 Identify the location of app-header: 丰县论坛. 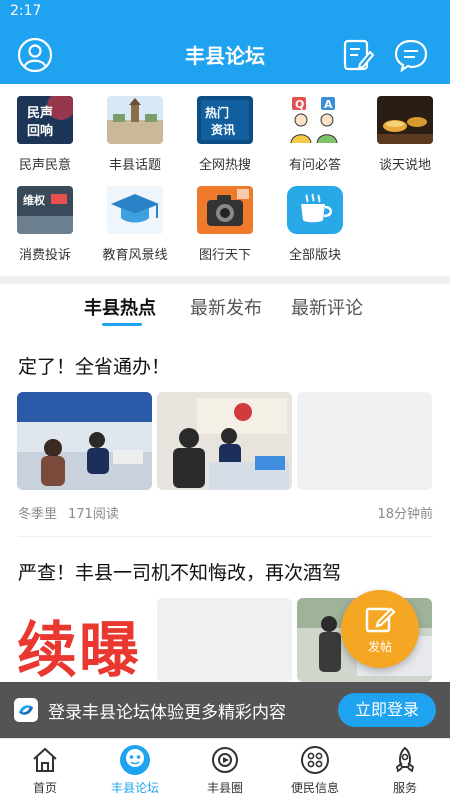
(225, 54).